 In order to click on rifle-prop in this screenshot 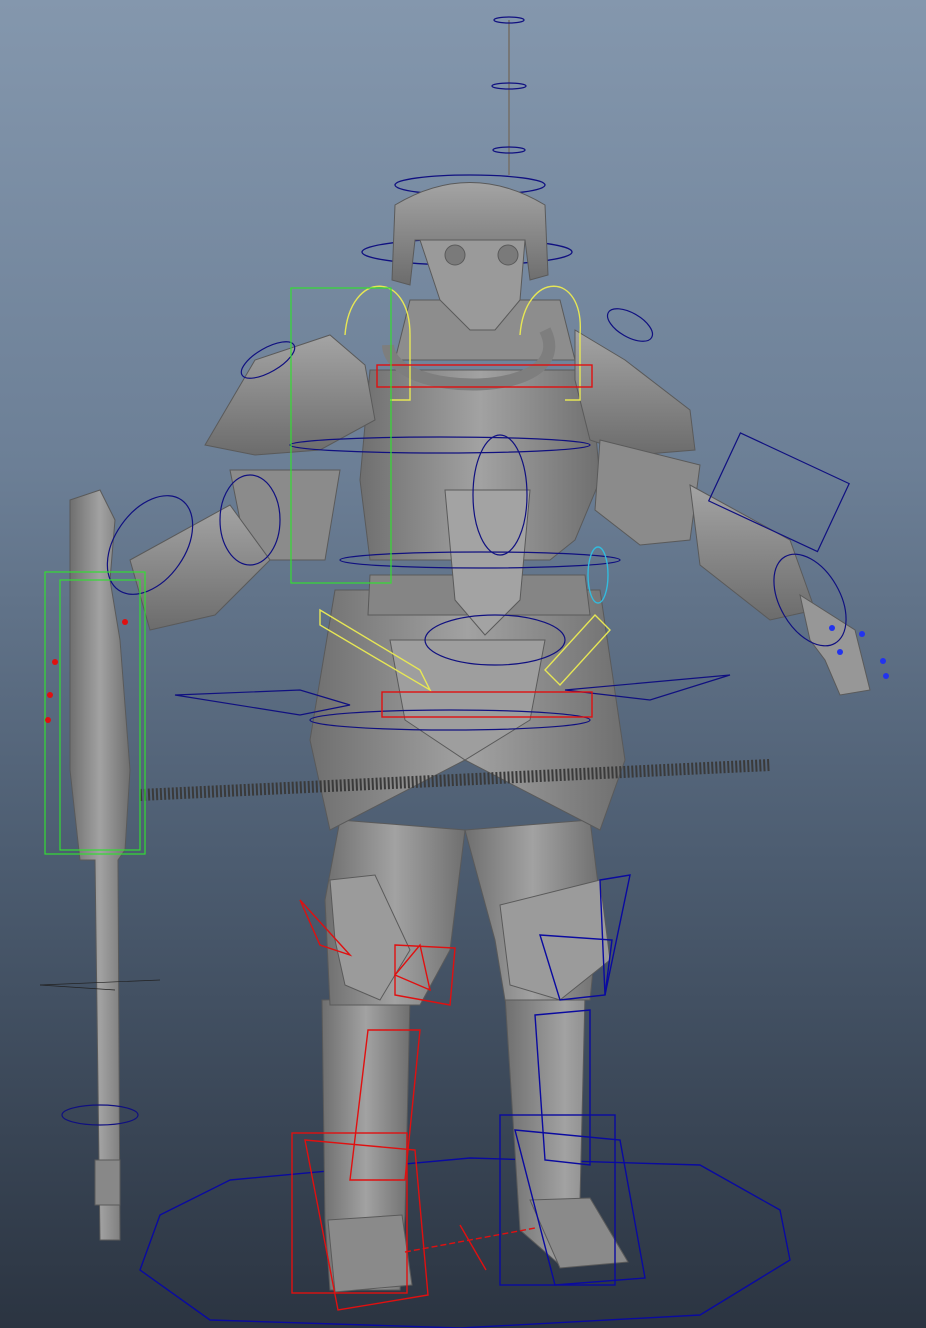, I will do `click(100, 865)`.